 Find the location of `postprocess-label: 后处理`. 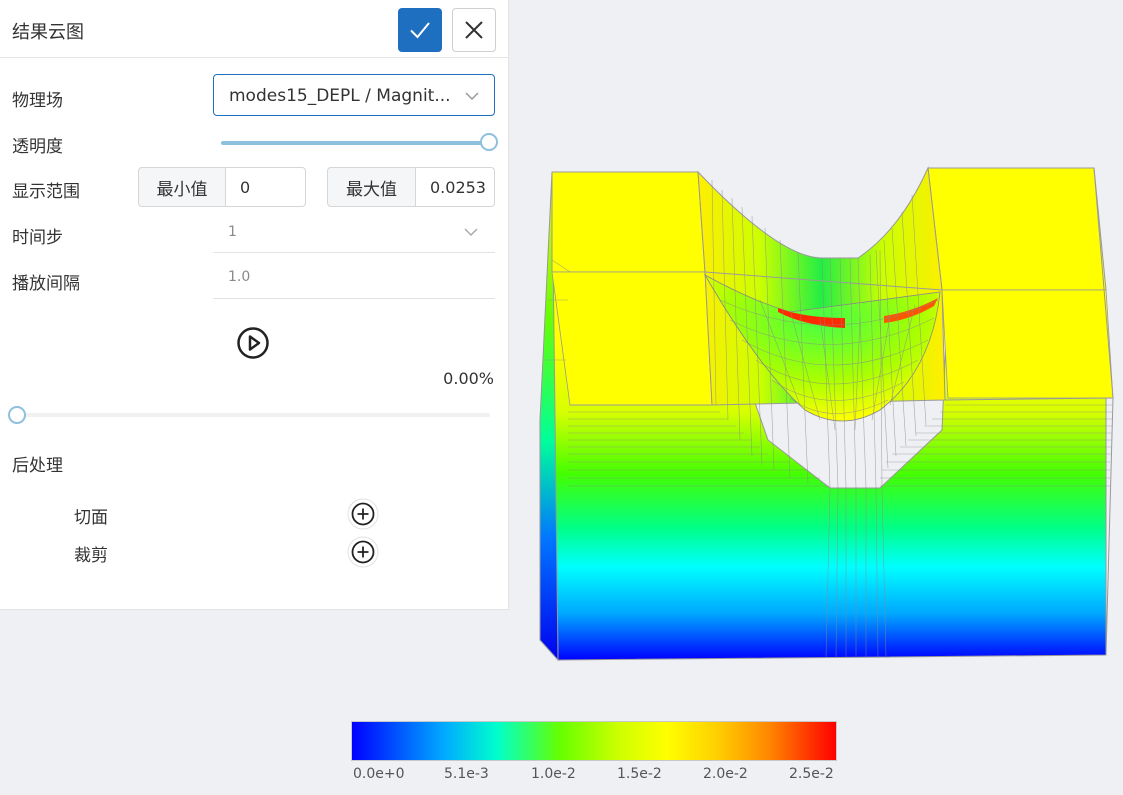

postprocess-label: 后处理 is located at coordinates (37, 466).